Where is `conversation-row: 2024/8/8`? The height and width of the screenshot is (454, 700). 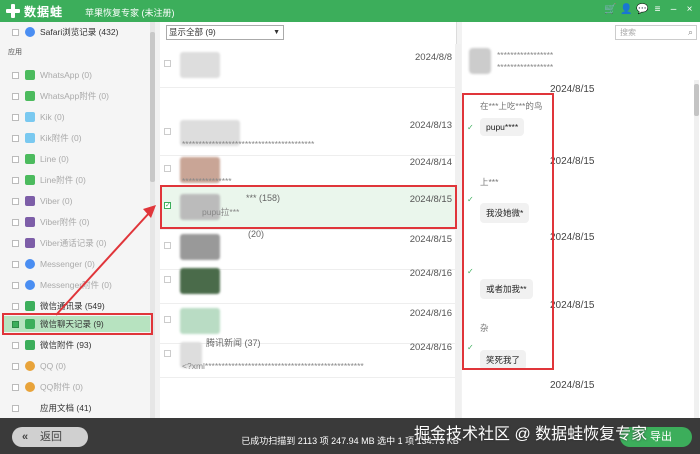
conversation-row: 2024/8/8 is located at coordinates (308, 66).